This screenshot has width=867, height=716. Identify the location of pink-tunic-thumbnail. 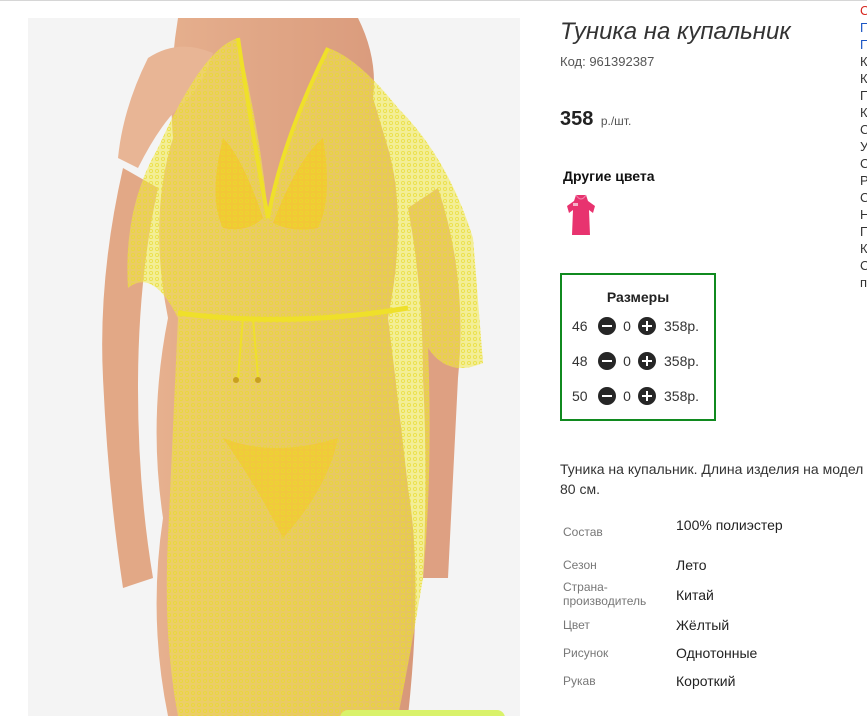
(581, 215).